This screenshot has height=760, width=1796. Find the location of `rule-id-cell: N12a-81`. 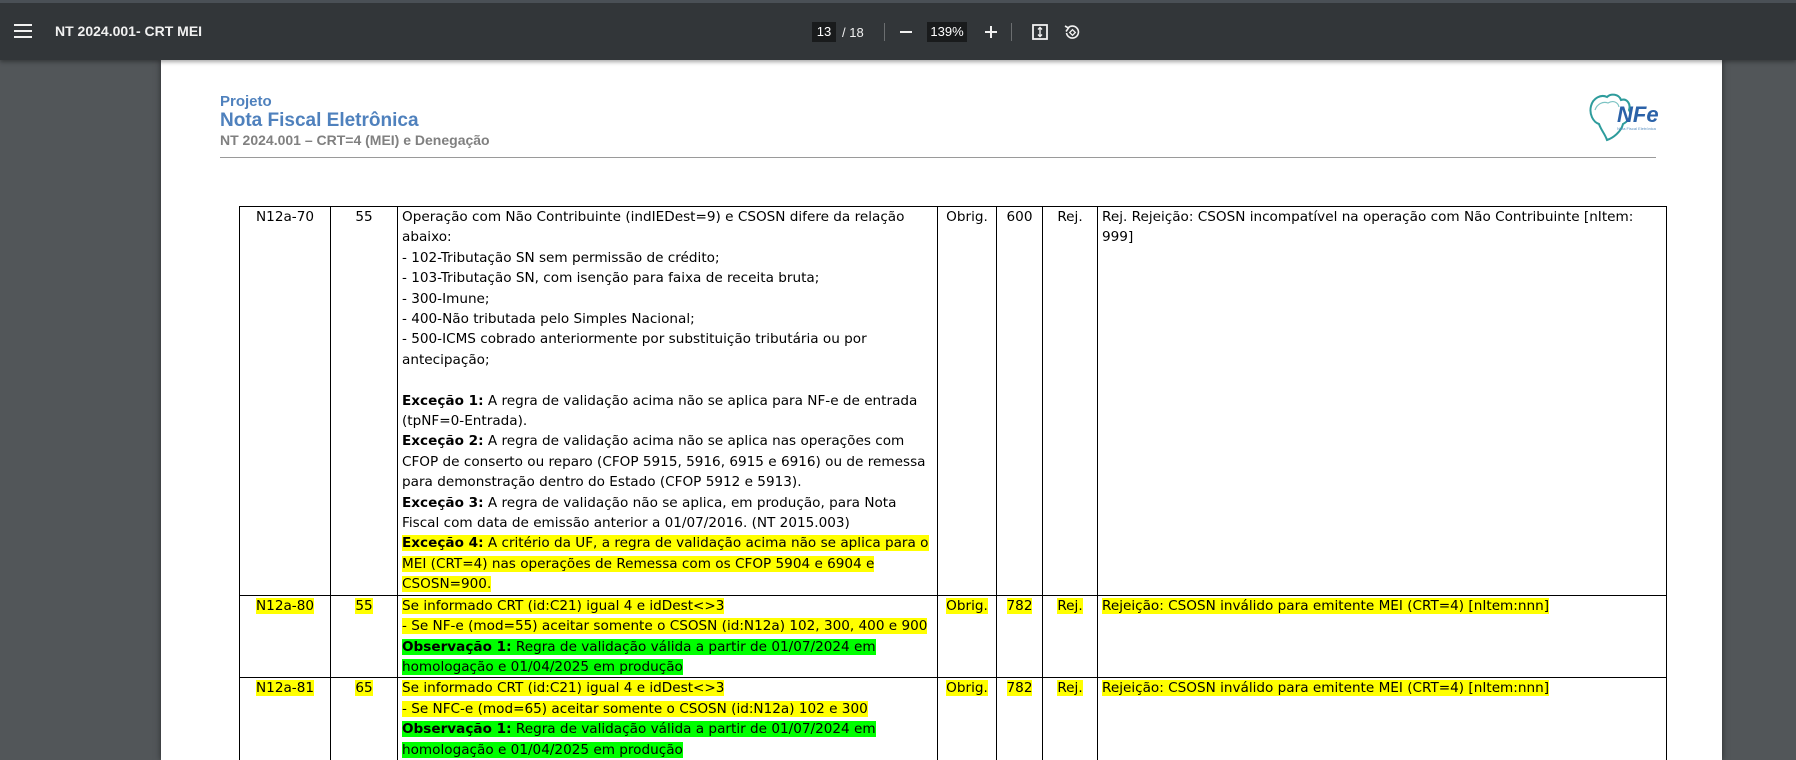

rule-id-cell: N12a-81 is located at coordinates (285, 718).